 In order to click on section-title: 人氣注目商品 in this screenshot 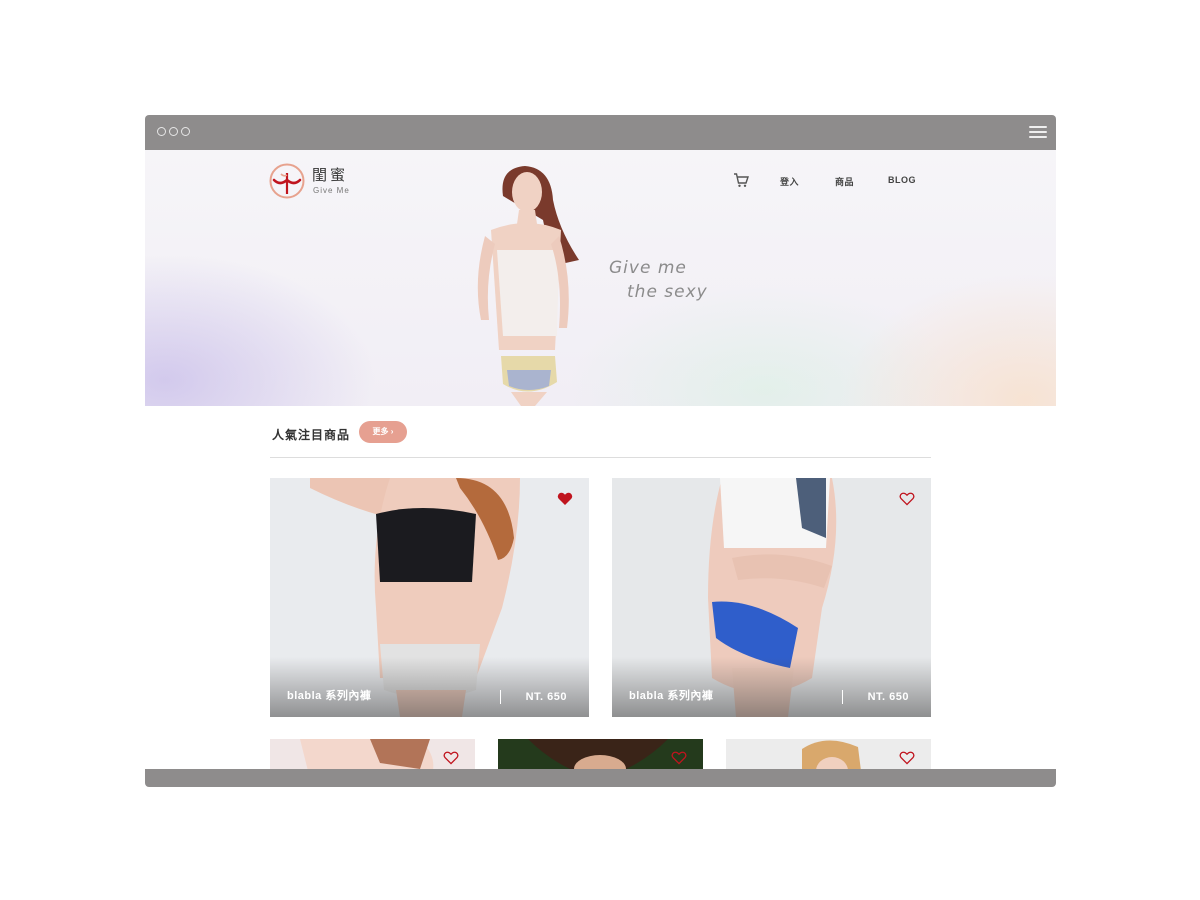, I will do `click(311, 435)`.